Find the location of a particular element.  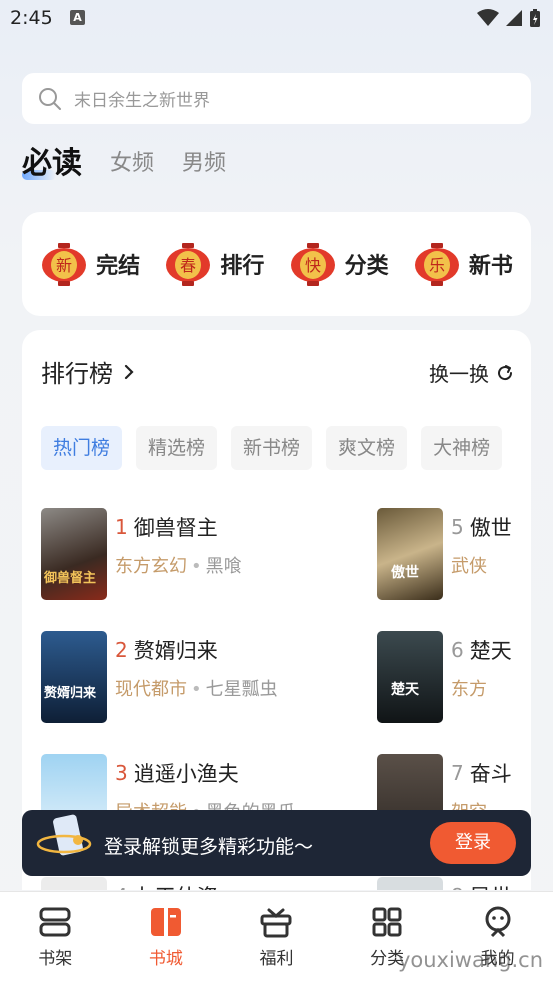

book-genre: 东方玄幻 is located at coordinates (151, 566).